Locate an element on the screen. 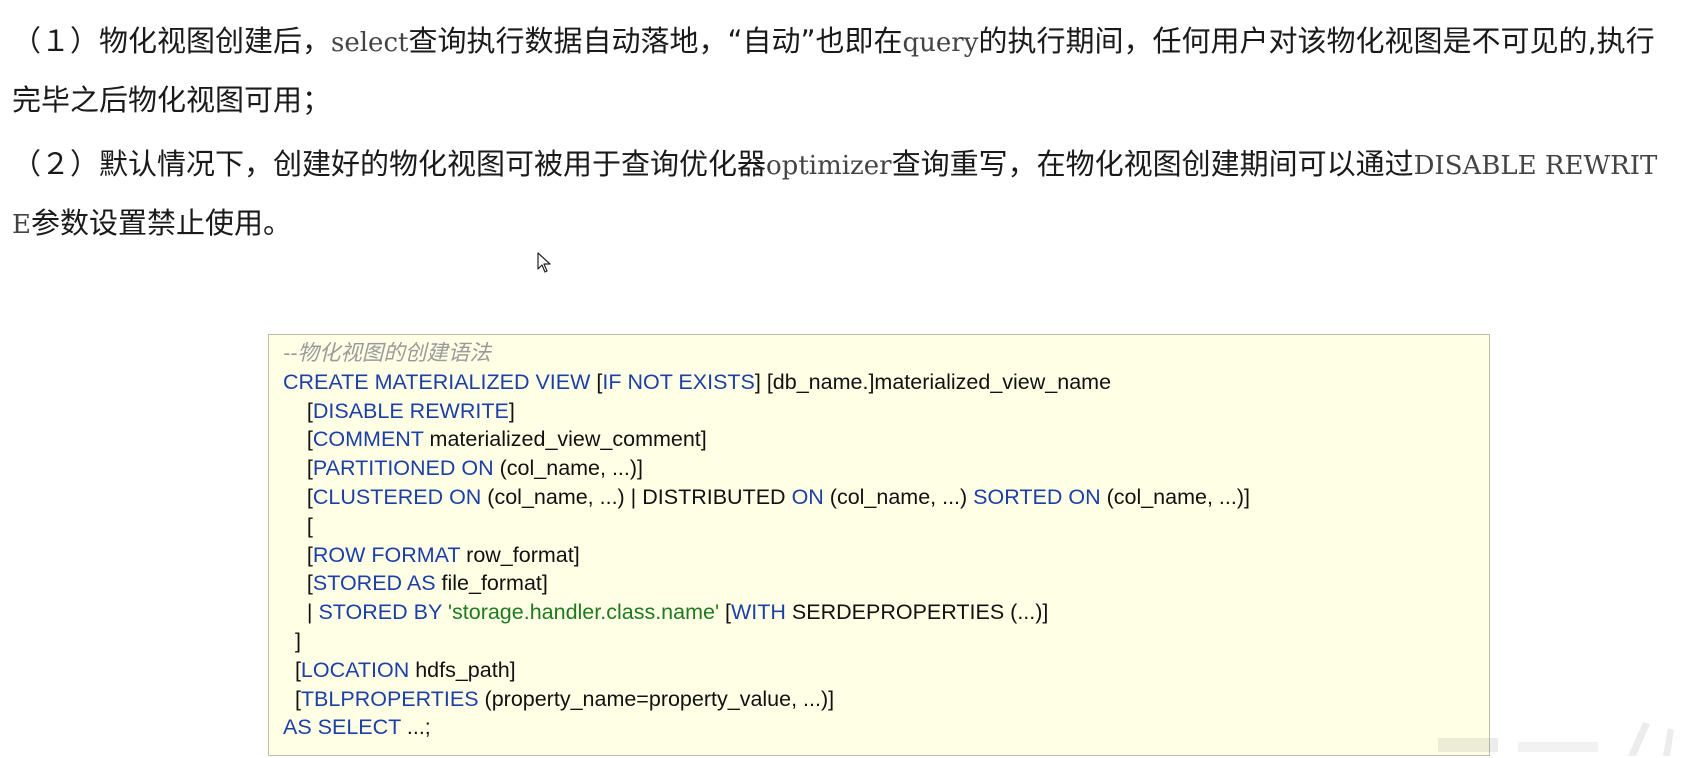 The image size is (1688, 758). code-keyword: ROW FORMAT is located at coordinates (386, 554).